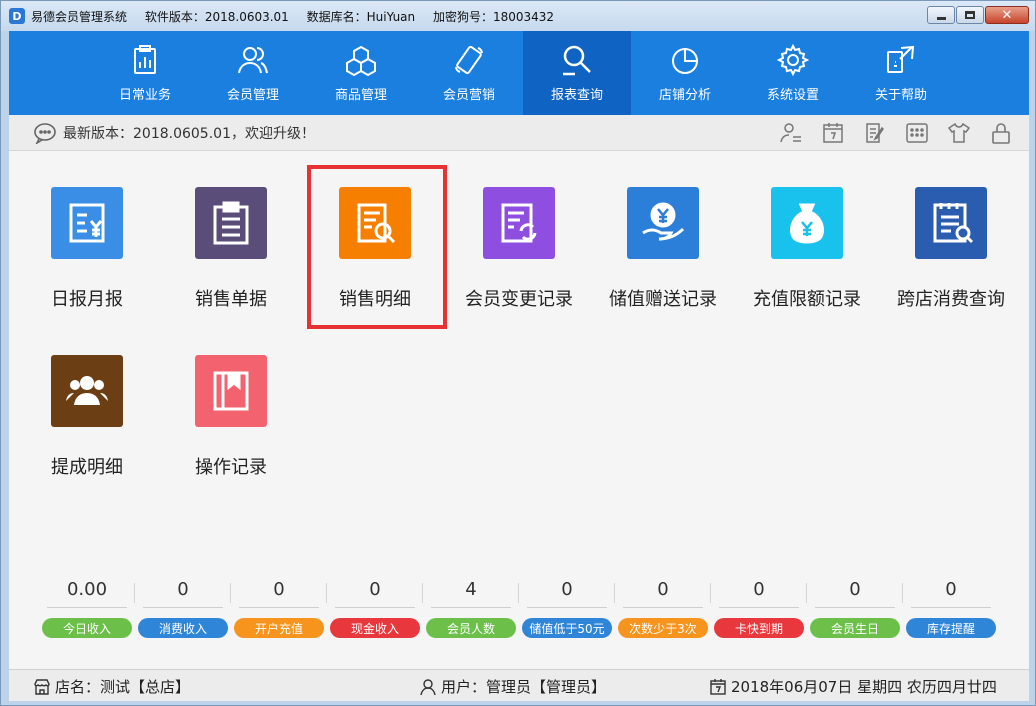  What do you see at coordinates (87, 467) in the screenshot?
I see `tile-label: 提成明细` at bounding box center [87, 467].